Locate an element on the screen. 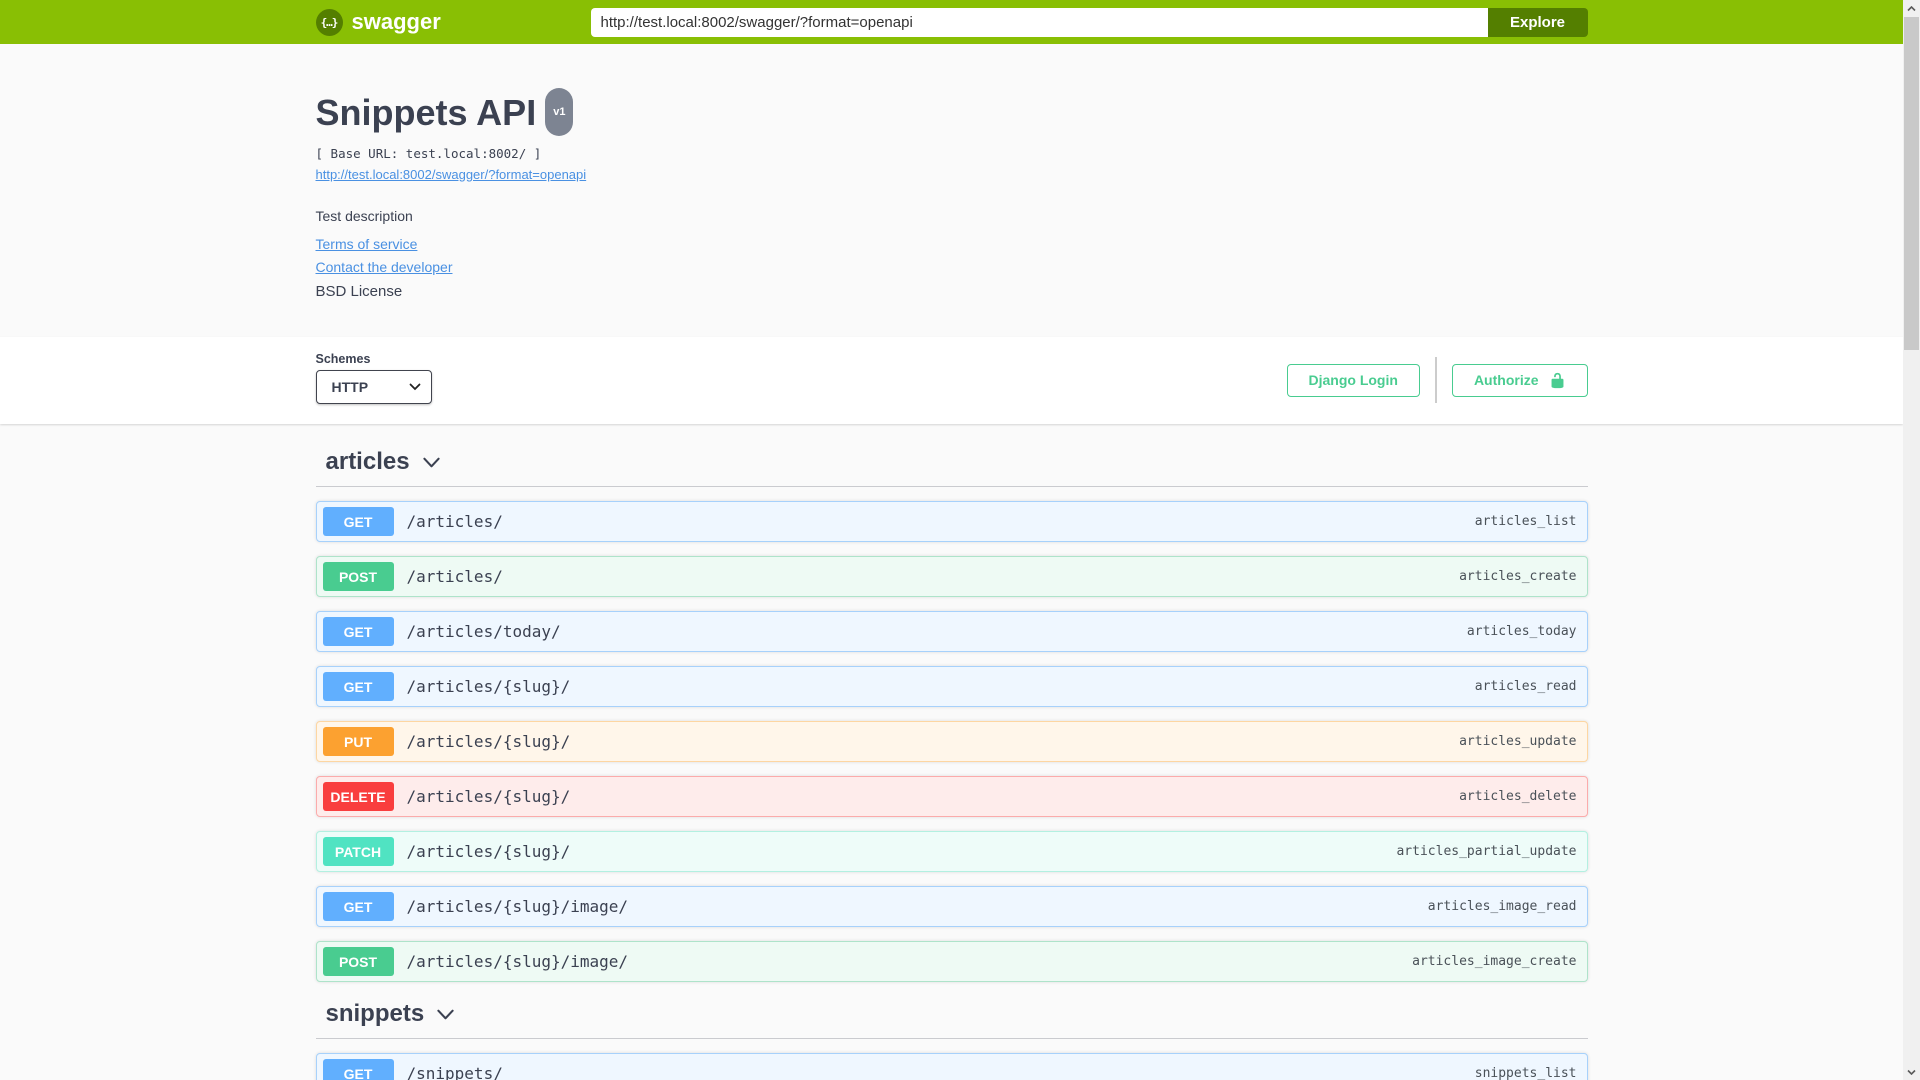 The height and width of the screenshot is (1080, 1920). unlock-icon is located at coordinates (1557, 380).